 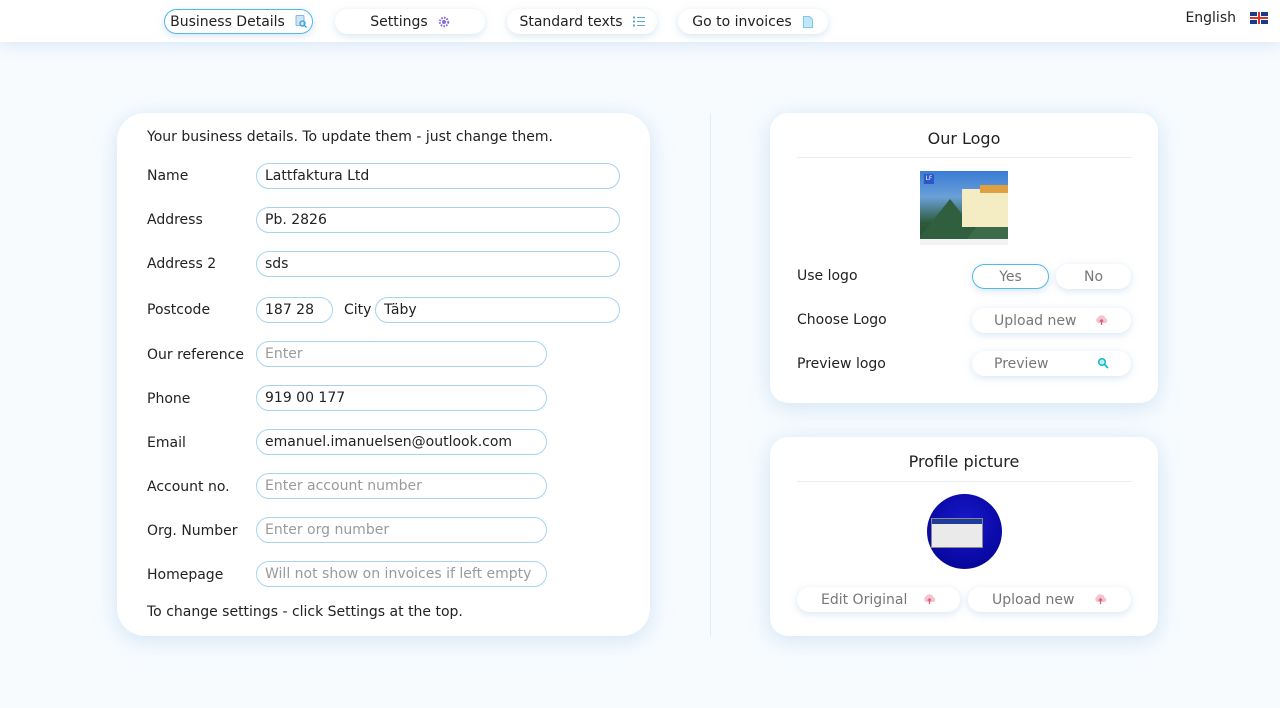 I want to click on name-label: Name, so click(x=168, y=176).